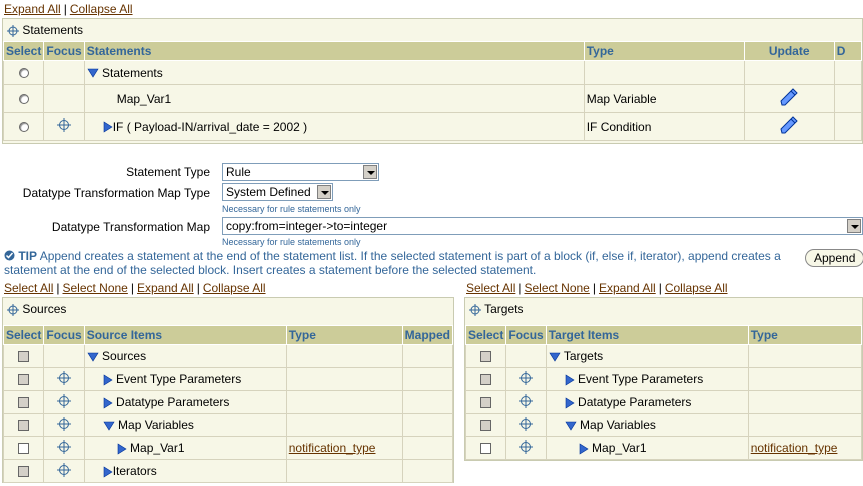 This screenshot has width=863, height=486. What do you see at coordinates (647, 335) in the screenshot?
I see `col-target-items: Target Items` at bounding box center [647, 335].